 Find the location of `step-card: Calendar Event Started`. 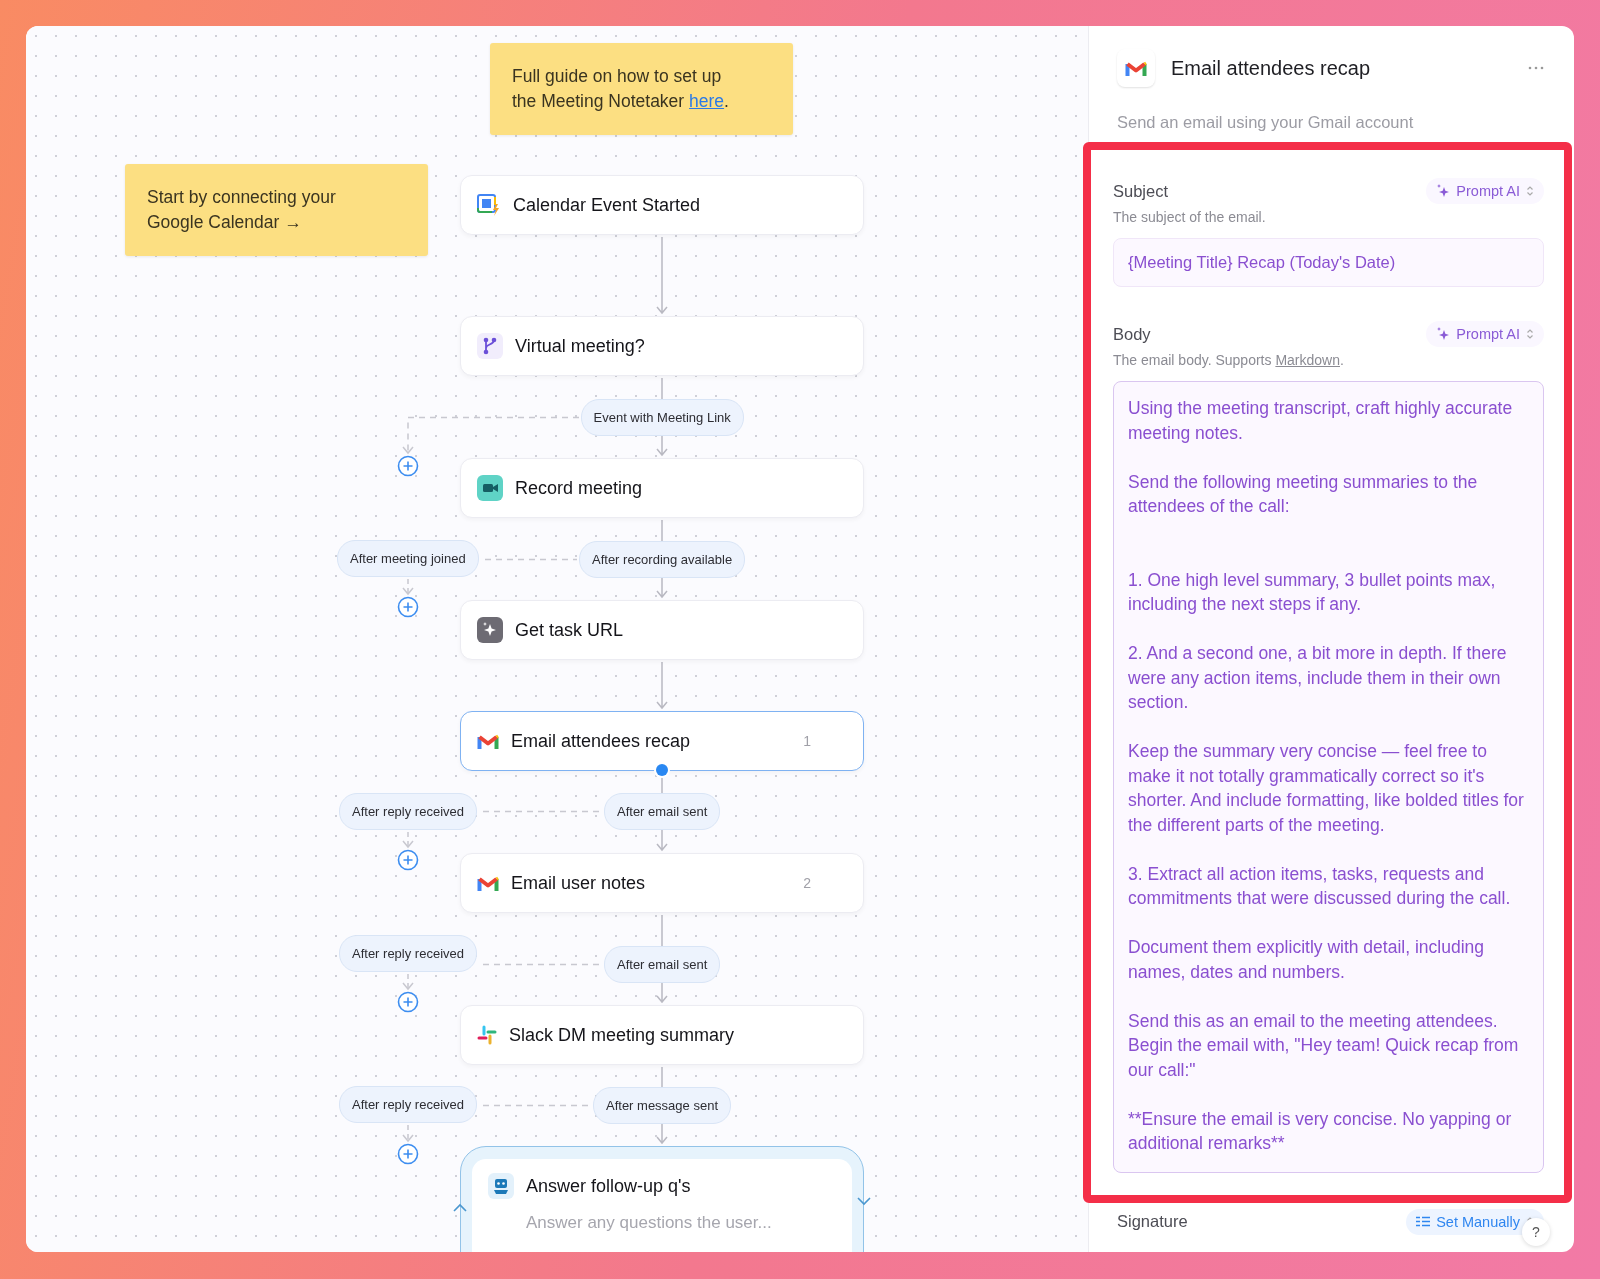

step-card: Calendar Event Started is located at coordinates (662, 205).